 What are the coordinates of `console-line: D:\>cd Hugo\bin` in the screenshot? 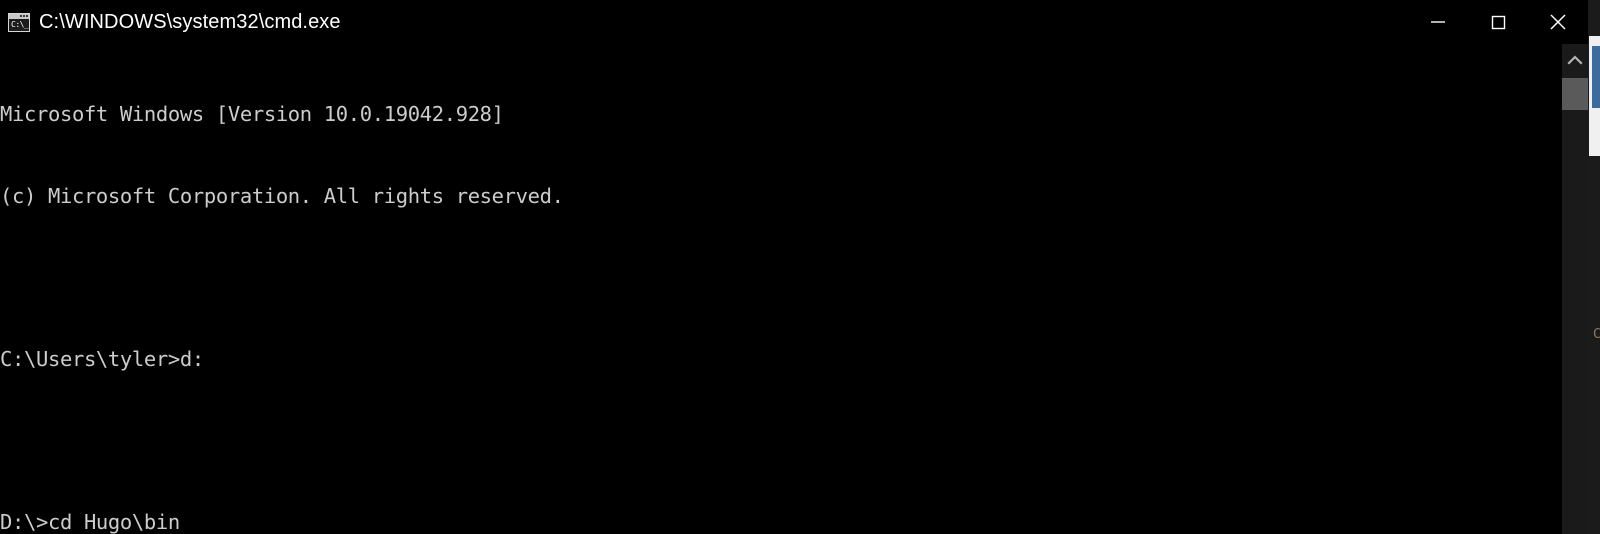 It's located at (90, 522).